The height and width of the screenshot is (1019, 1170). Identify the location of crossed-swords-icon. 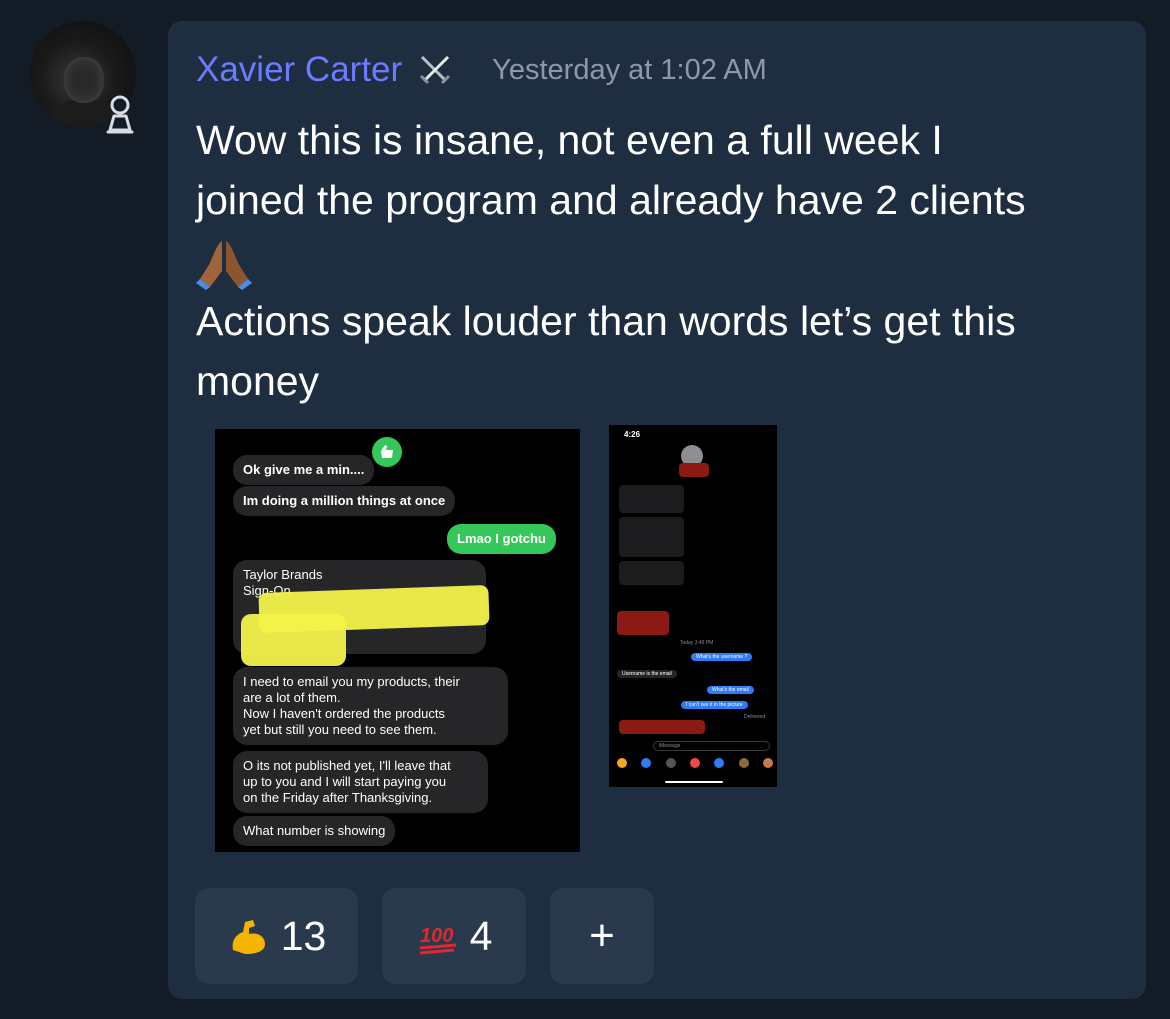
(435, 70).